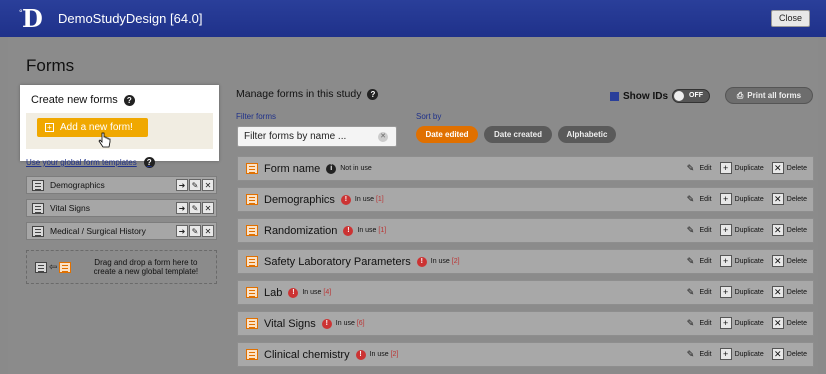 The image size is (826, 374). What do you see at coordinates (92, 127) in the screenshot?
I see `add-form-button: + Add a new form!` at bounding box center [92, 127].